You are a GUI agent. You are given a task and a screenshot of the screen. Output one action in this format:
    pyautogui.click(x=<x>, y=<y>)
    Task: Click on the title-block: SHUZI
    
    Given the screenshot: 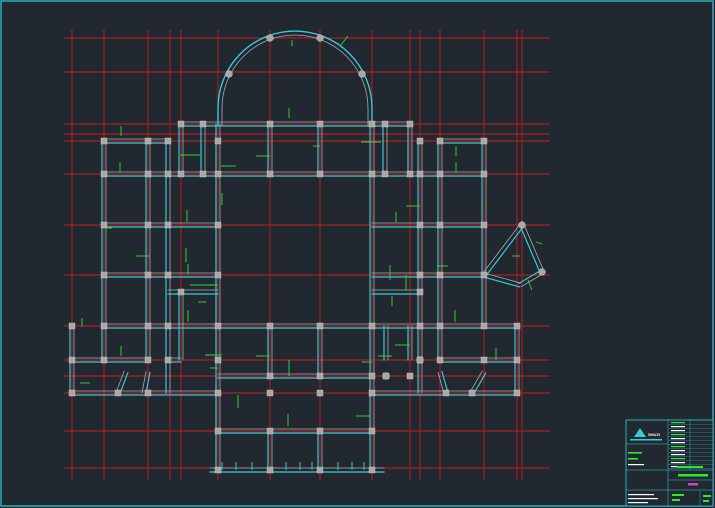 What is the action you would take?
    pyautogui.click(x=669, y=463)
    